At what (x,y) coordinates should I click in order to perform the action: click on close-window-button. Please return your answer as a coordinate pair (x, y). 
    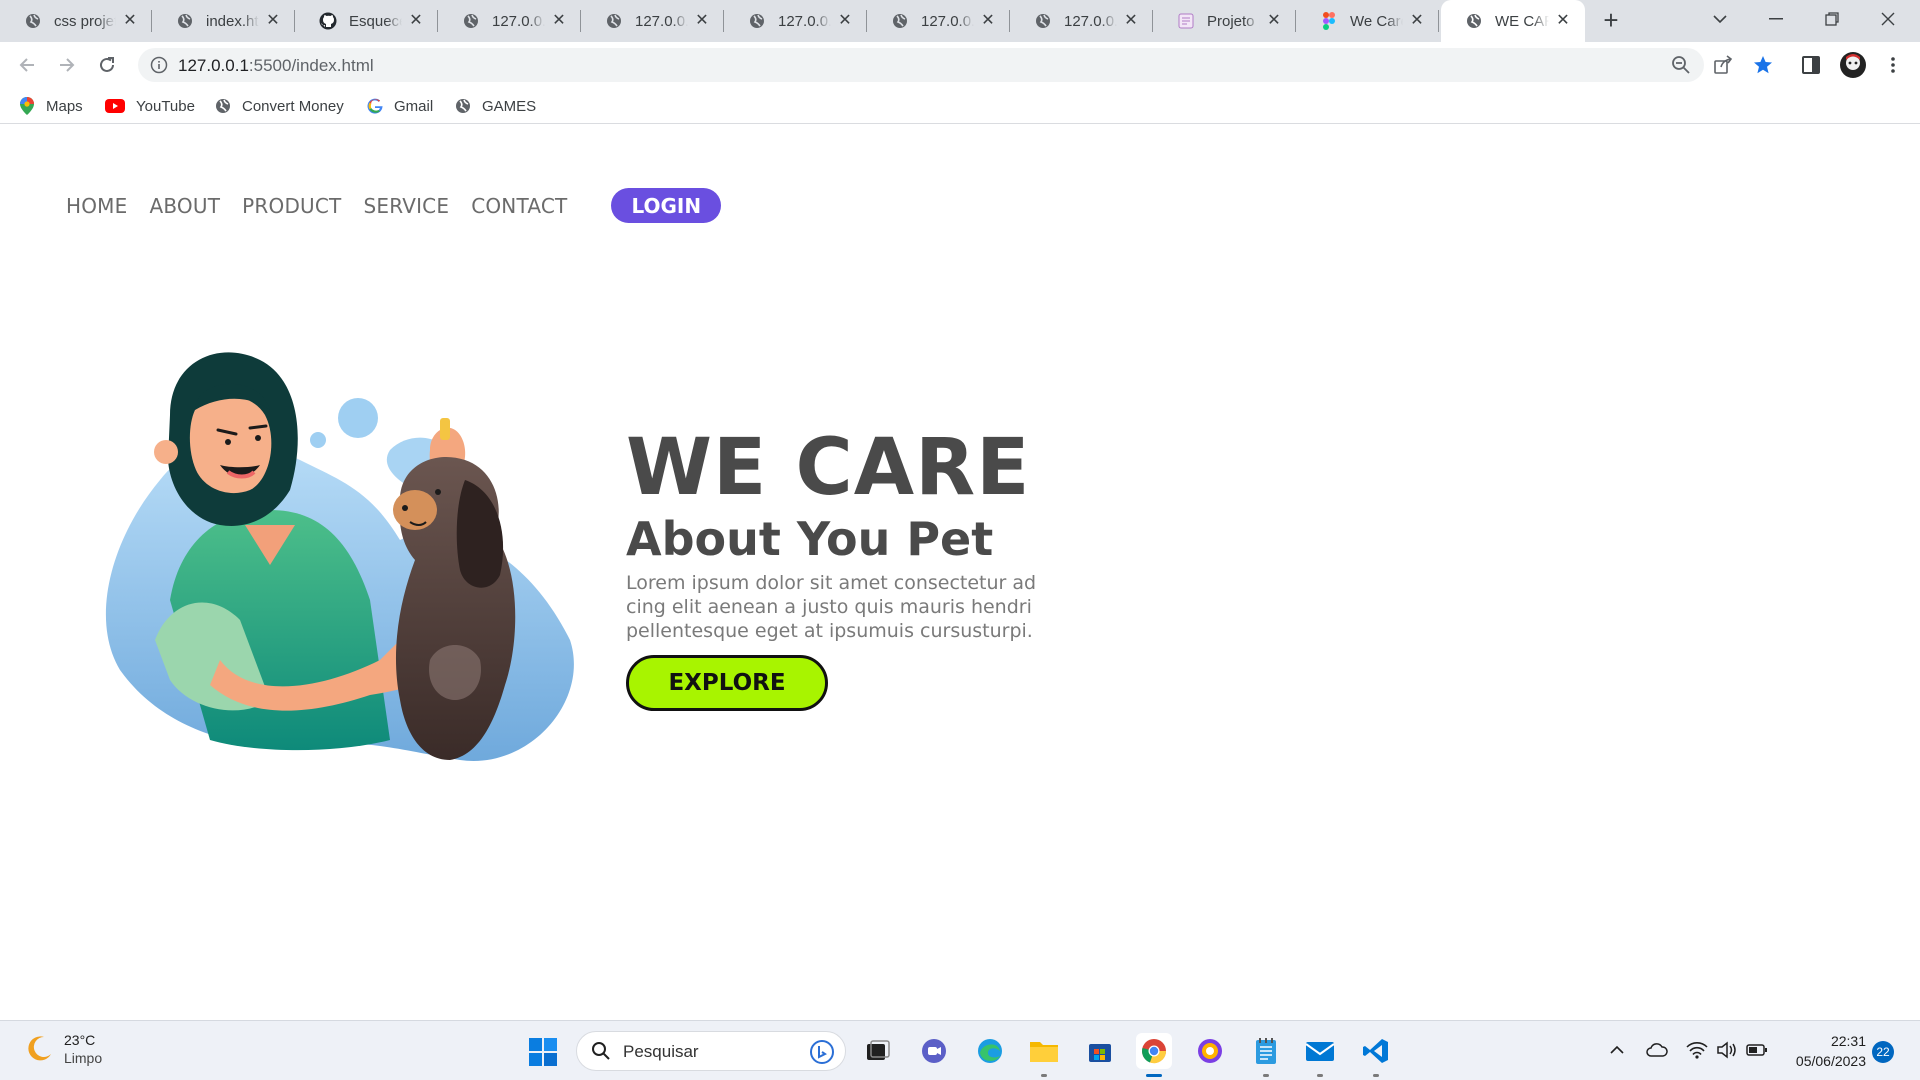
    Looking at the image, I should click on (1888, 19).